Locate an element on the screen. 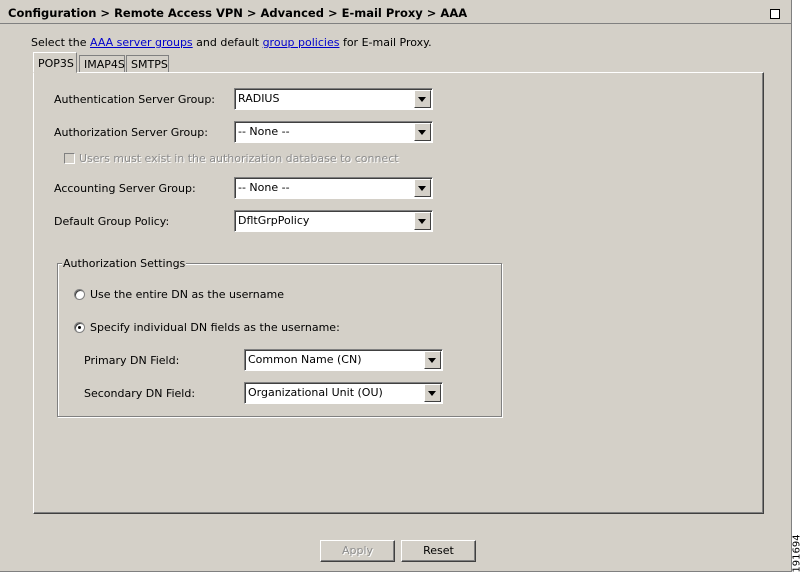 The image size is (807, 577). auth-server-group-label: Authentication Server Group: is located at coordinates (135, 99).